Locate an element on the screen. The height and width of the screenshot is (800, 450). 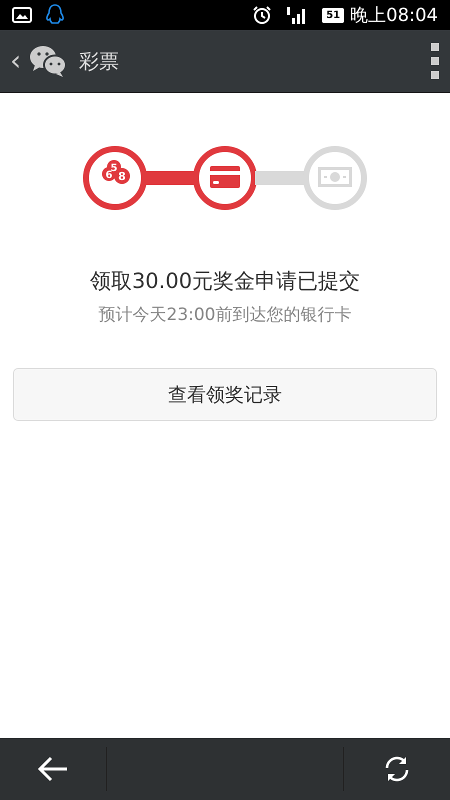
view-records-button: 查看领奖记录 is located at coordinates (225, 394).